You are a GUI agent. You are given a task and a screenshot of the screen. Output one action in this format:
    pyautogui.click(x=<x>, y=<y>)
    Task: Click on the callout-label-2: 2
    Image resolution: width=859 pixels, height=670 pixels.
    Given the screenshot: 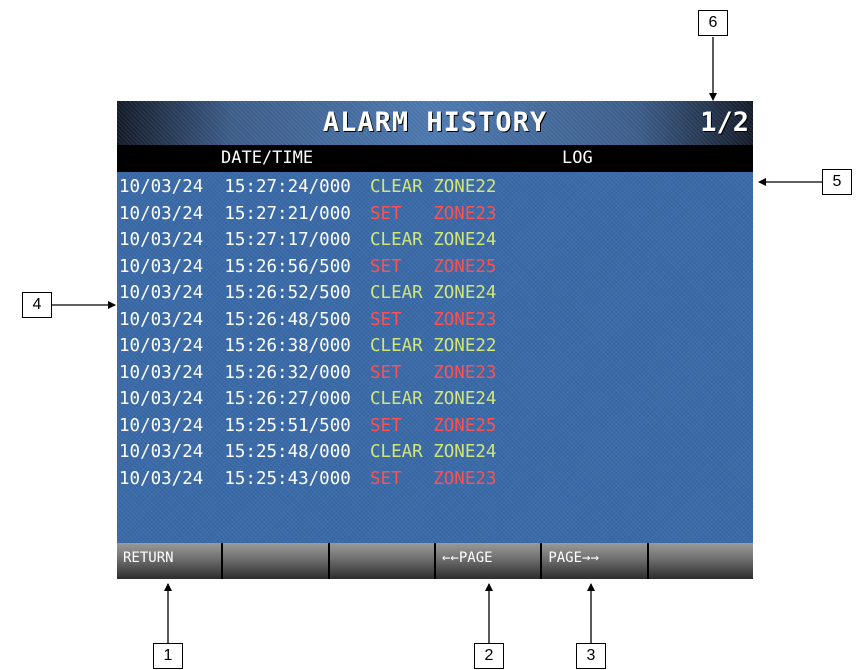 What is the action you would take?
    pyautogui.click(x=489, y=656)
    